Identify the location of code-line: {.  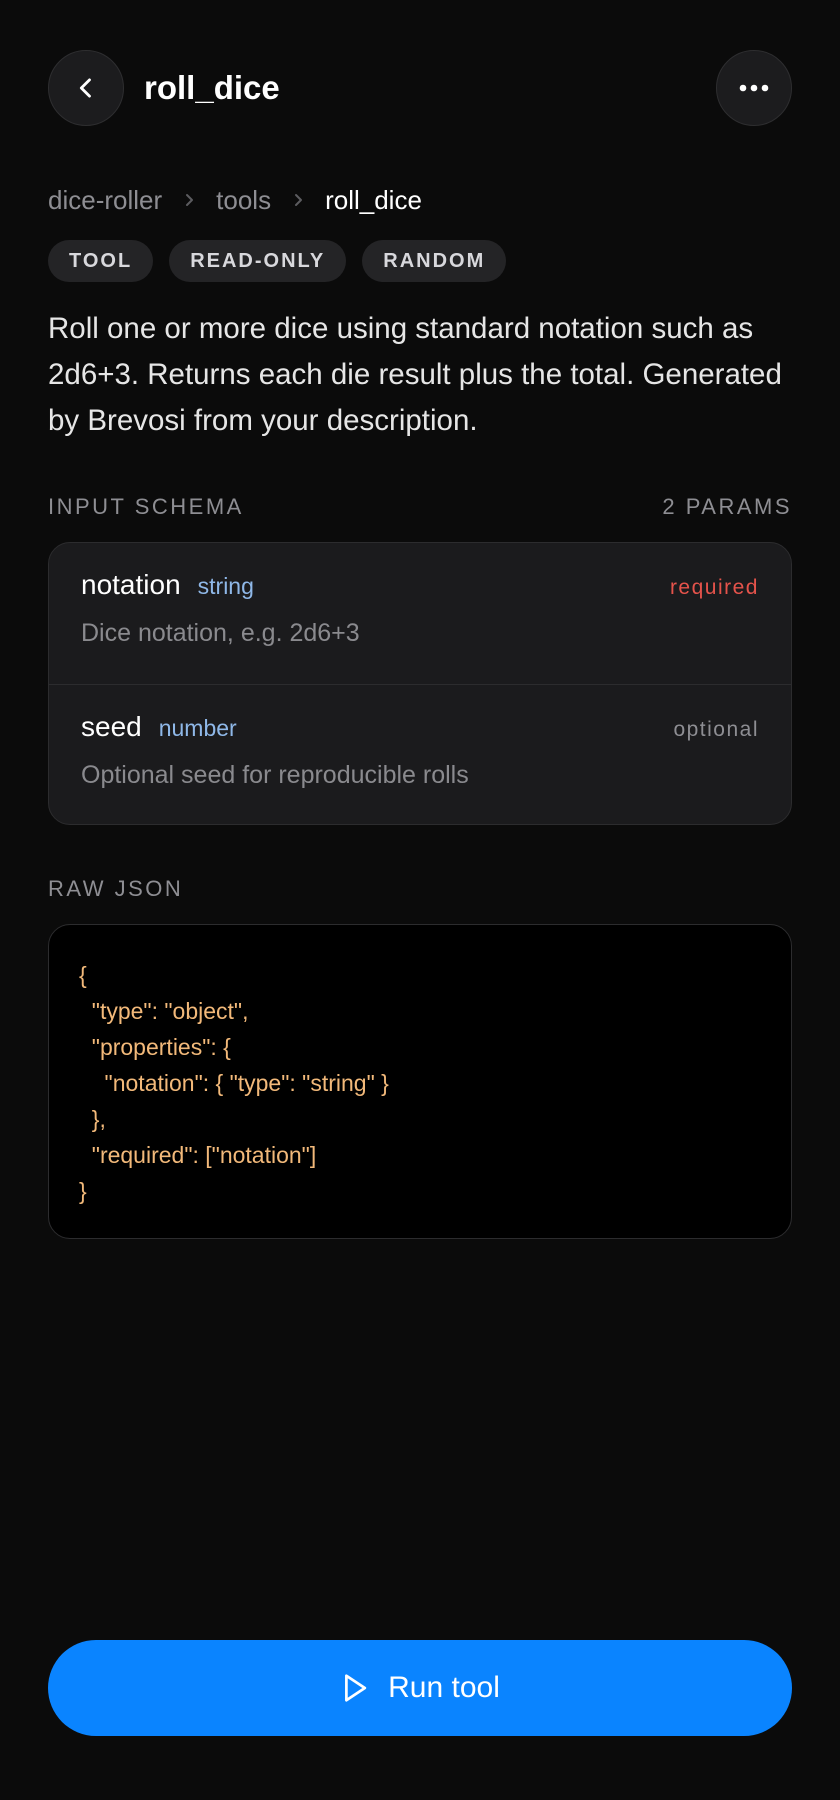
(83, 975).